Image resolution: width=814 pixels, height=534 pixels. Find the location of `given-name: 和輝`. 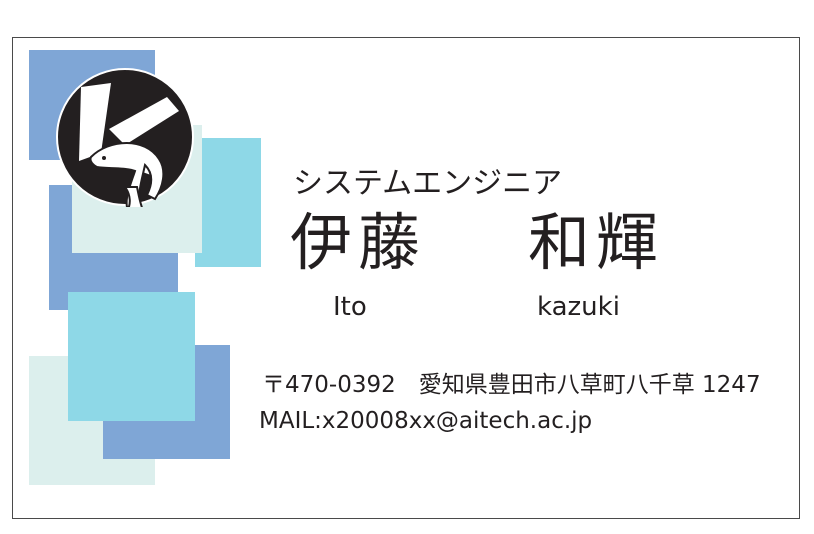

given-name: 和輝 is located at coordinates (596, 242).